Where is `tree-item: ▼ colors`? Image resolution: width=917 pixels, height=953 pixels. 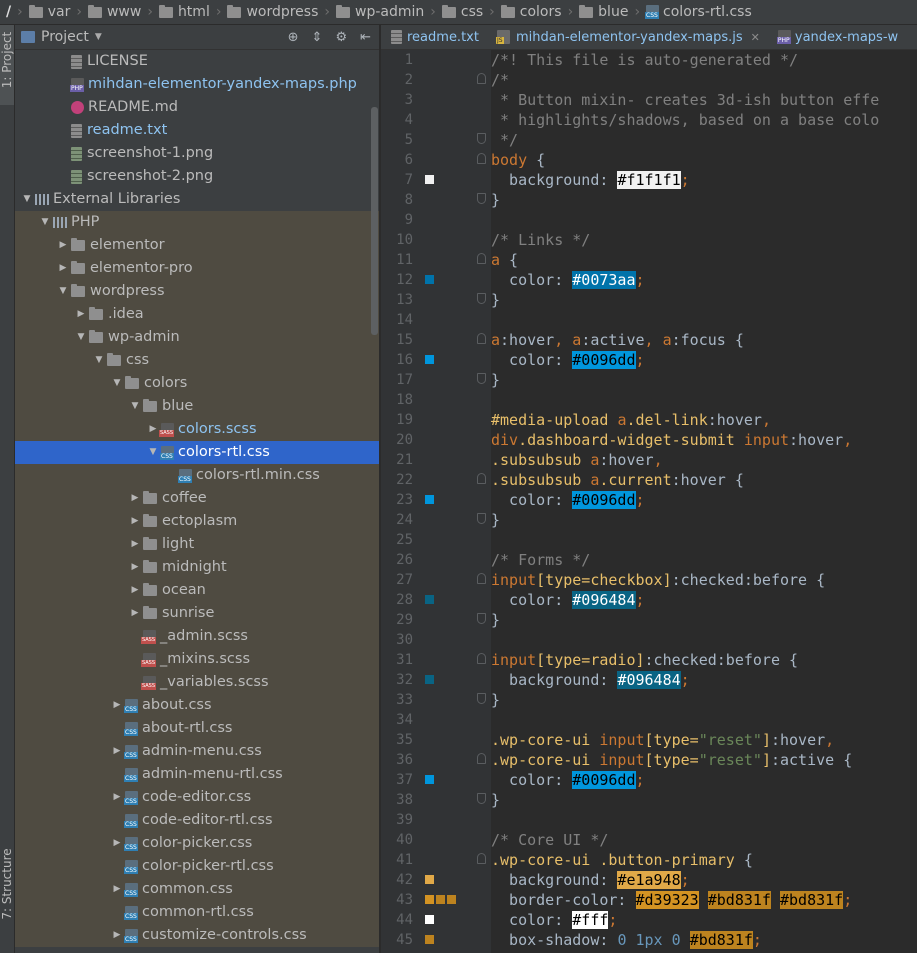
tree-item: ▼ colors is located at coordinates (197, 383).